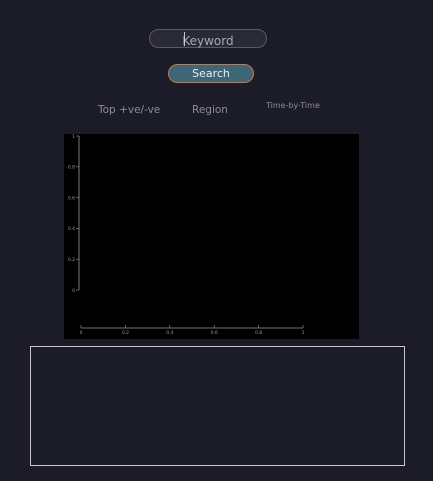 The height and width of the screenshot is (481, 433). What do you see at coordinates (184, 39) in the screenshot?
I see `text-caret` at bounding box center [184, 39].